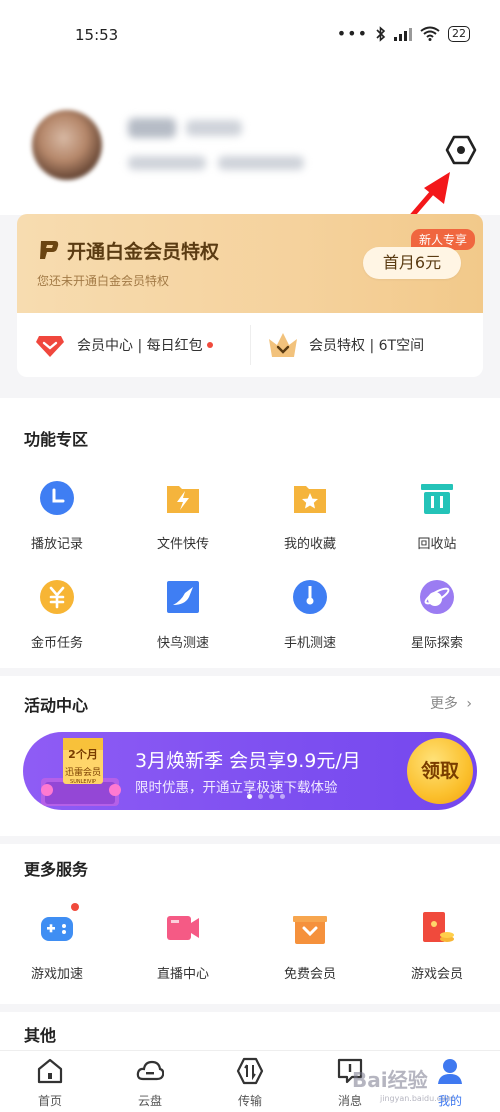  What do you see at coordinates (67, 145) in the screenshot?
I see `avatar` at bounding box center [67, 145].